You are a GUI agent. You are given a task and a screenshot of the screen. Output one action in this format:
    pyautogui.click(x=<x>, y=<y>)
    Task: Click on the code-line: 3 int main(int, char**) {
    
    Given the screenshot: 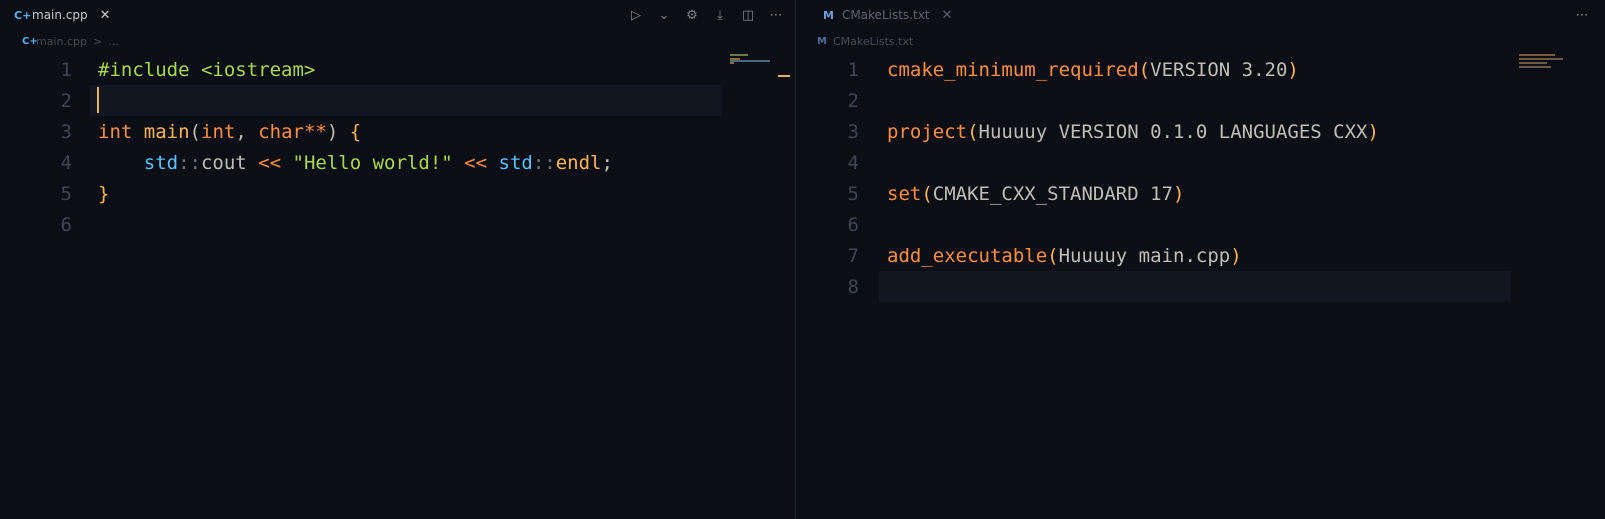 What is the action you would take?
    pyautogui.click(x=397, y=131)
    